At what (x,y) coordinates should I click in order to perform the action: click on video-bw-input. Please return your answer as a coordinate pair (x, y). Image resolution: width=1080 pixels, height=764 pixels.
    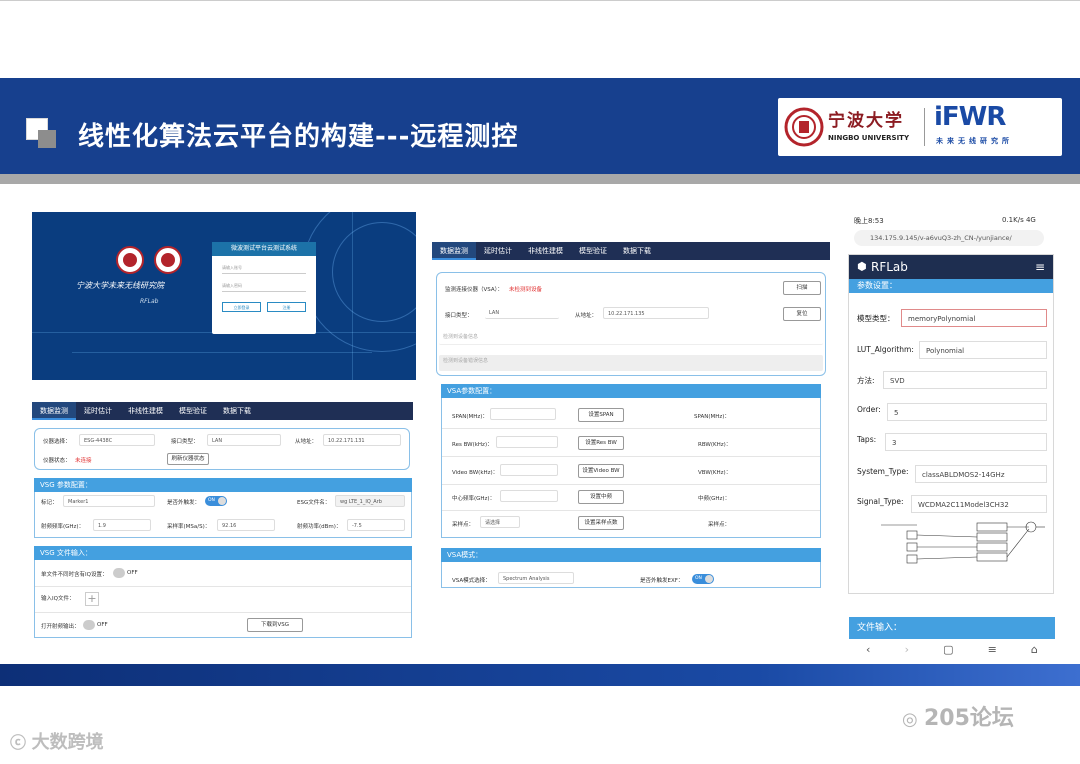
    Looking at the image, I should click on (529, 470).